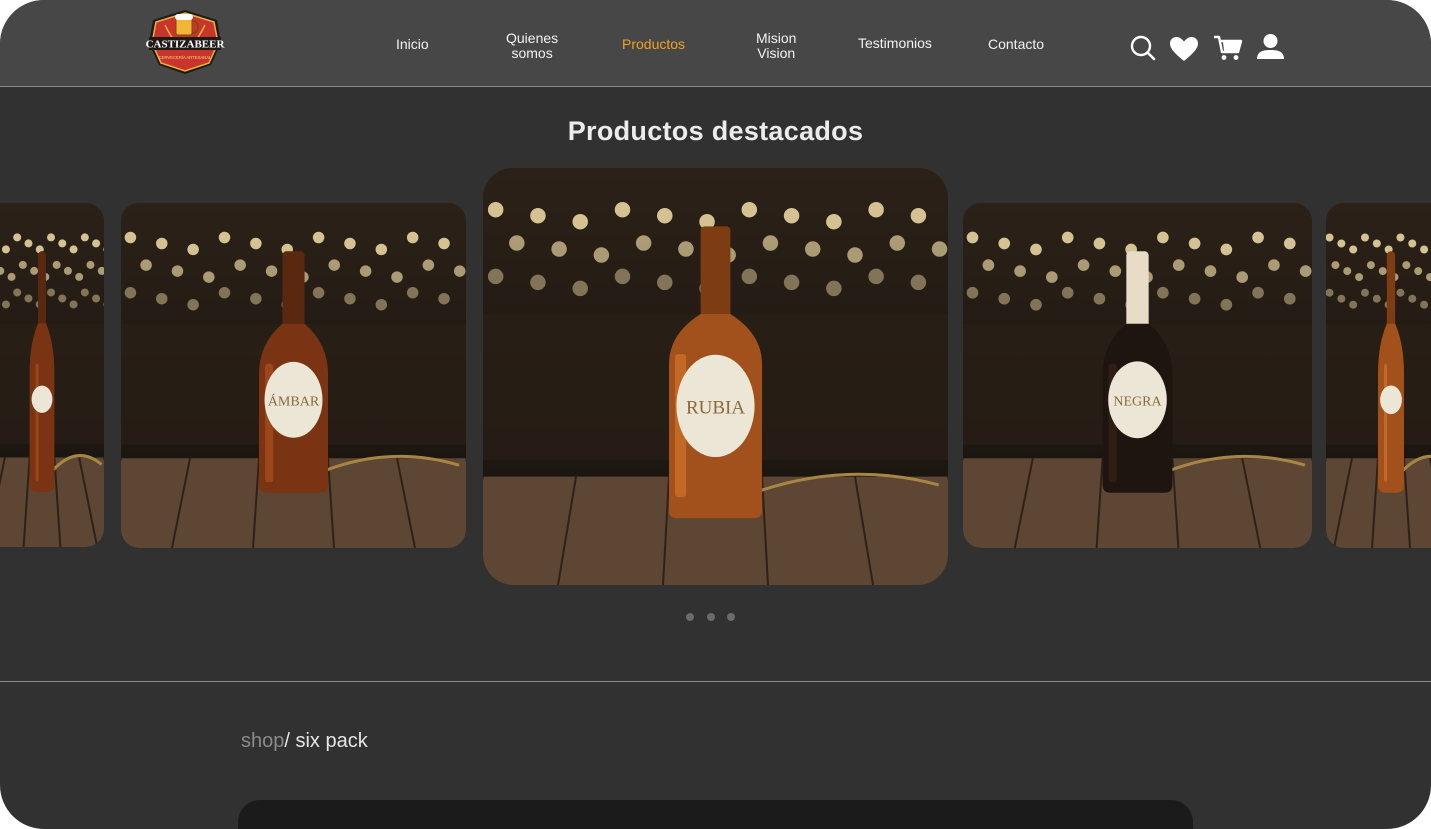  Describe the element at coordinates (52, 375) in the screenshot. I see `product-card-partial-left` at that location.